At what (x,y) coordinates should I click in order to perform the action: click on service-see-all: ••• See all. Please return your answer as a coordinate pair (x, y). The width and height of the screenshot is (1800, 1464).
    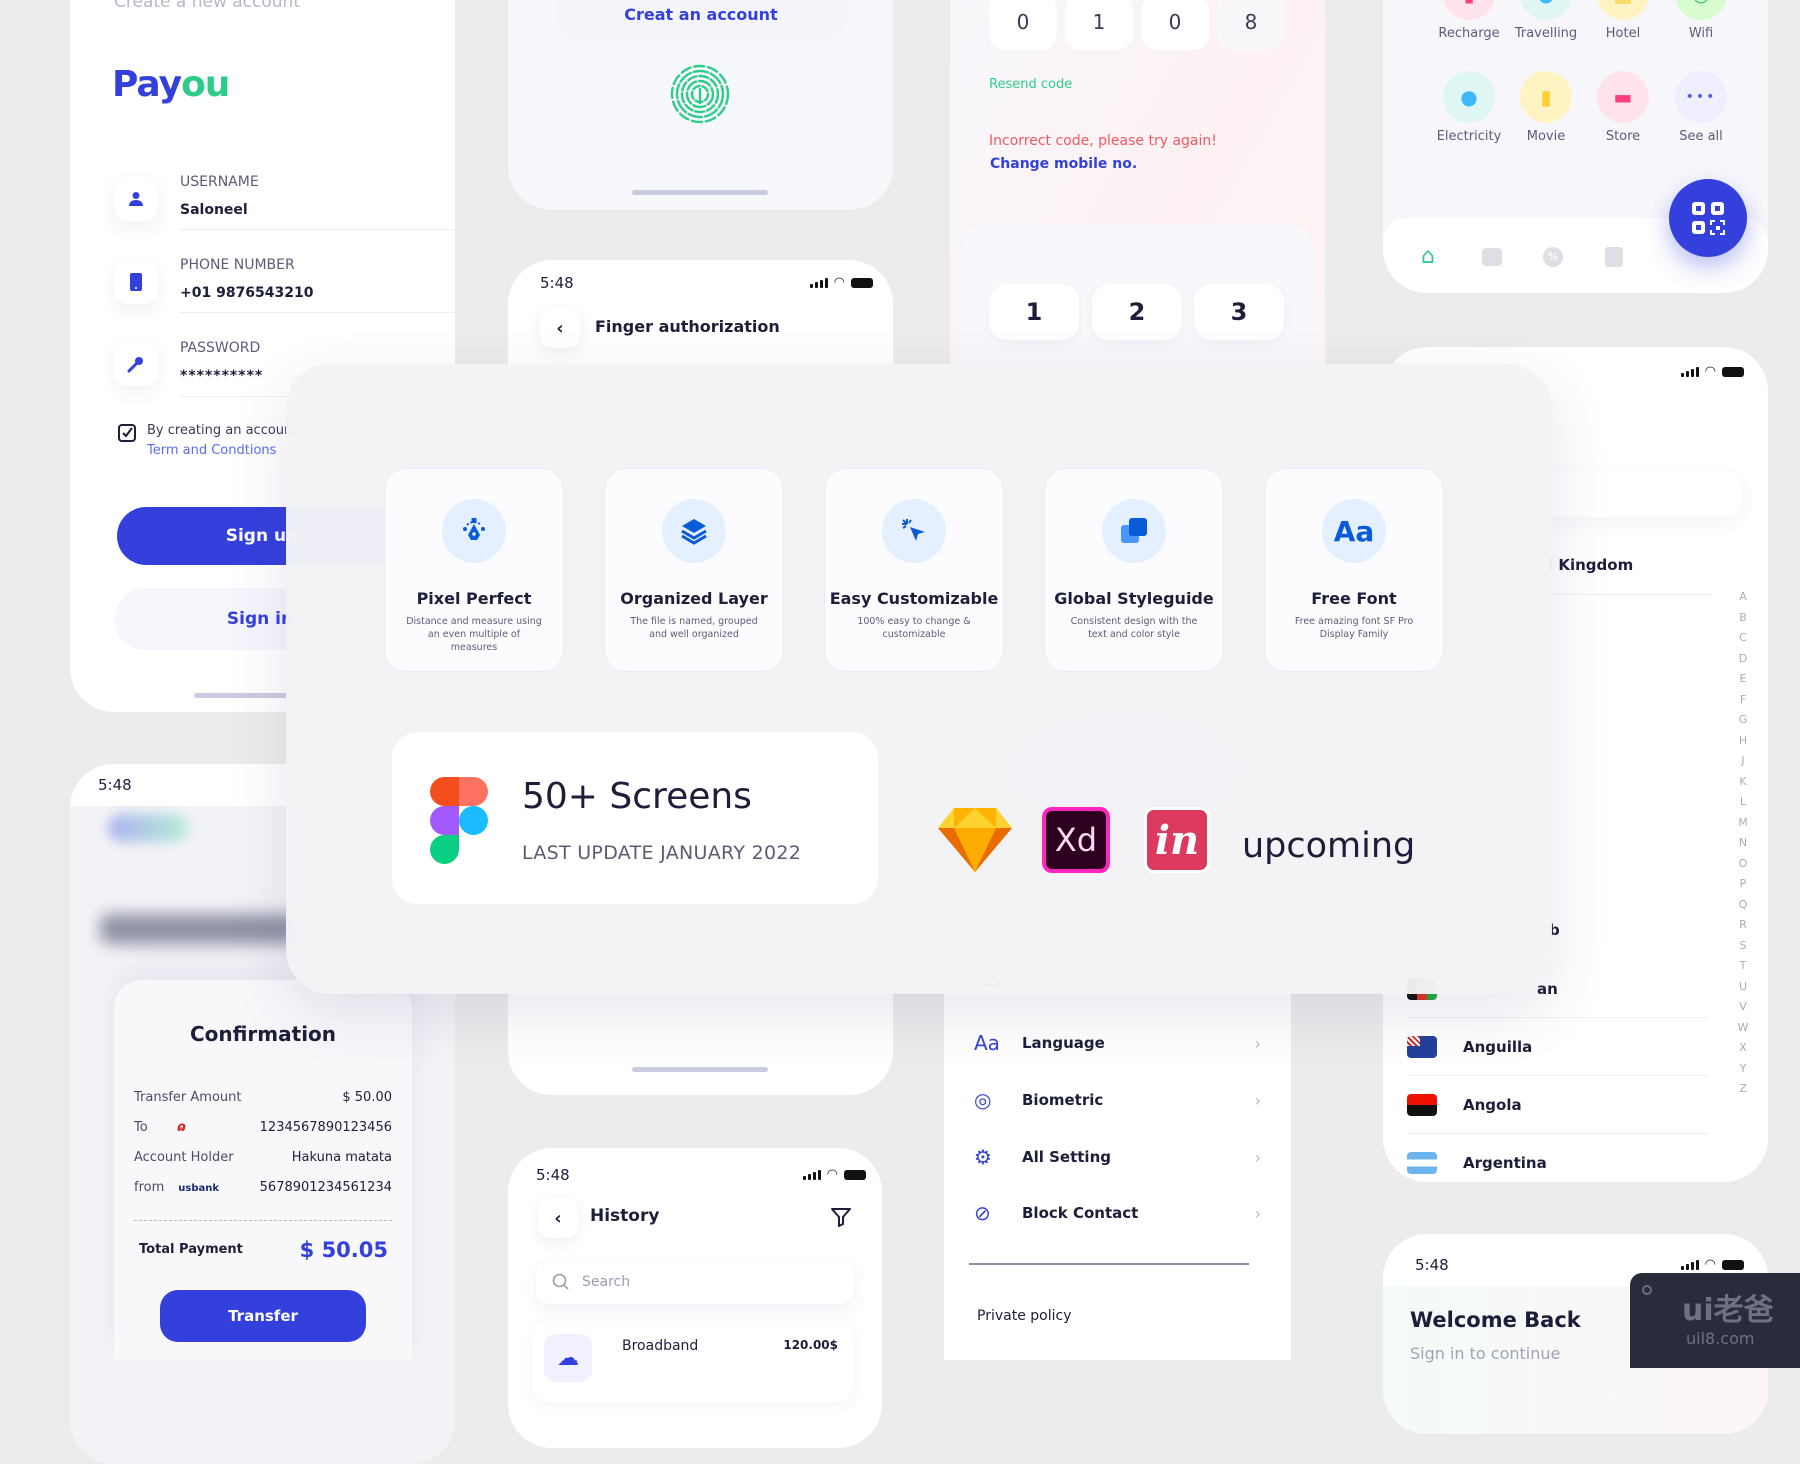
    Looking at the image, I should click on (1701, 107).